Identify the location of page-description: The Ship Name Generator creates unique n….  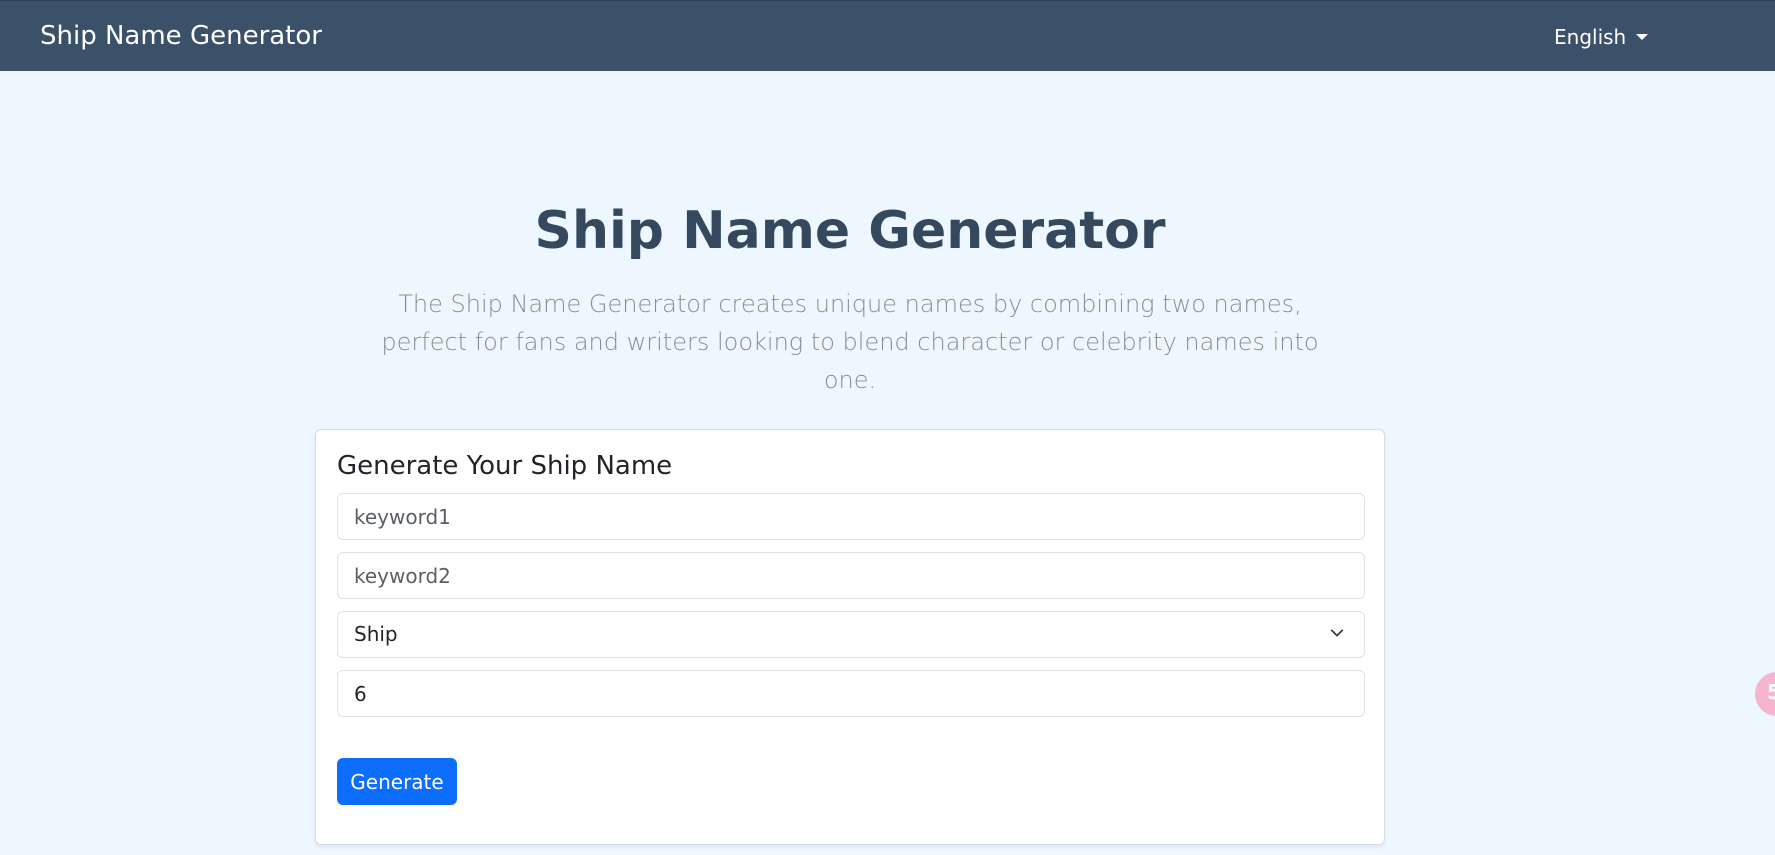
(850, 342).